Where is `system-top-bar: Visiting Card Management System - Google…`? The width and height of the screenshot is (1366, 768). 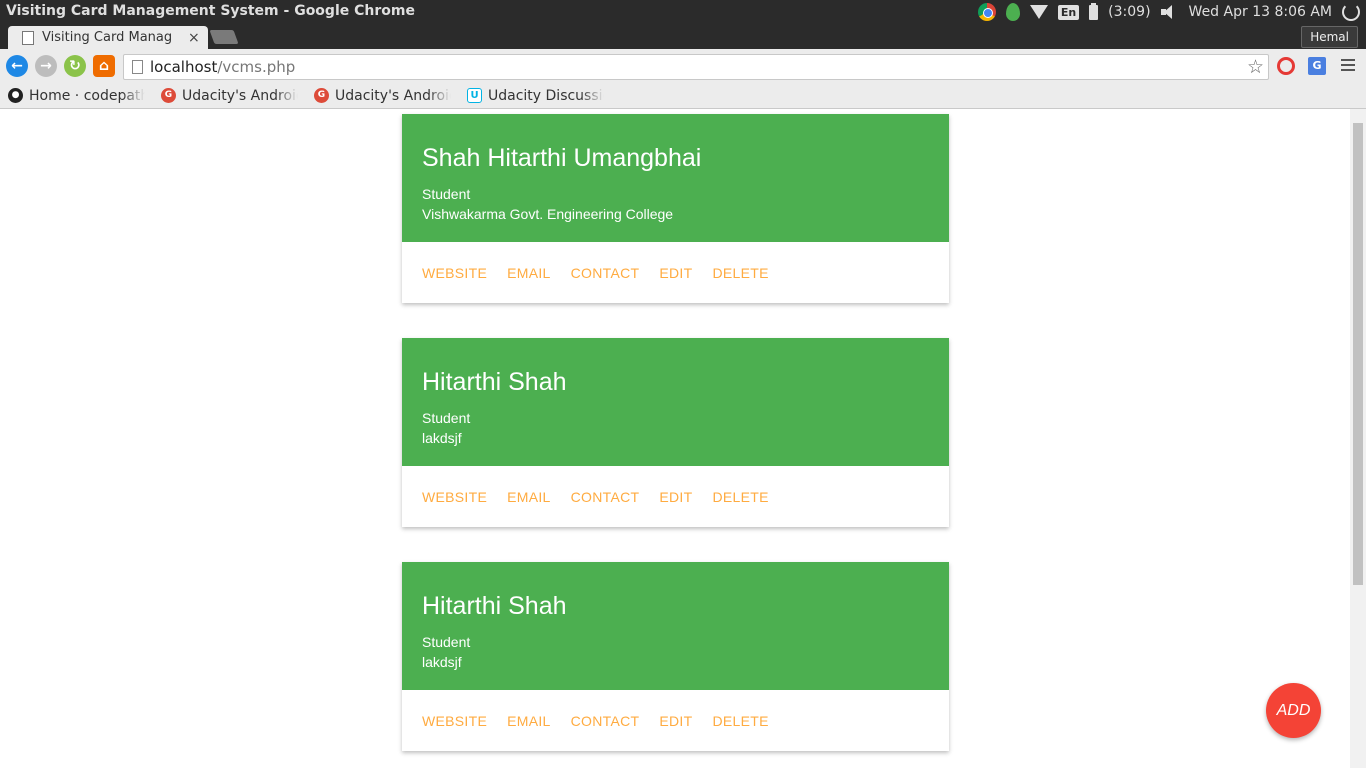
system-top-bar: Visiting Card Management System - Google… is located at coordinates (683, 12).